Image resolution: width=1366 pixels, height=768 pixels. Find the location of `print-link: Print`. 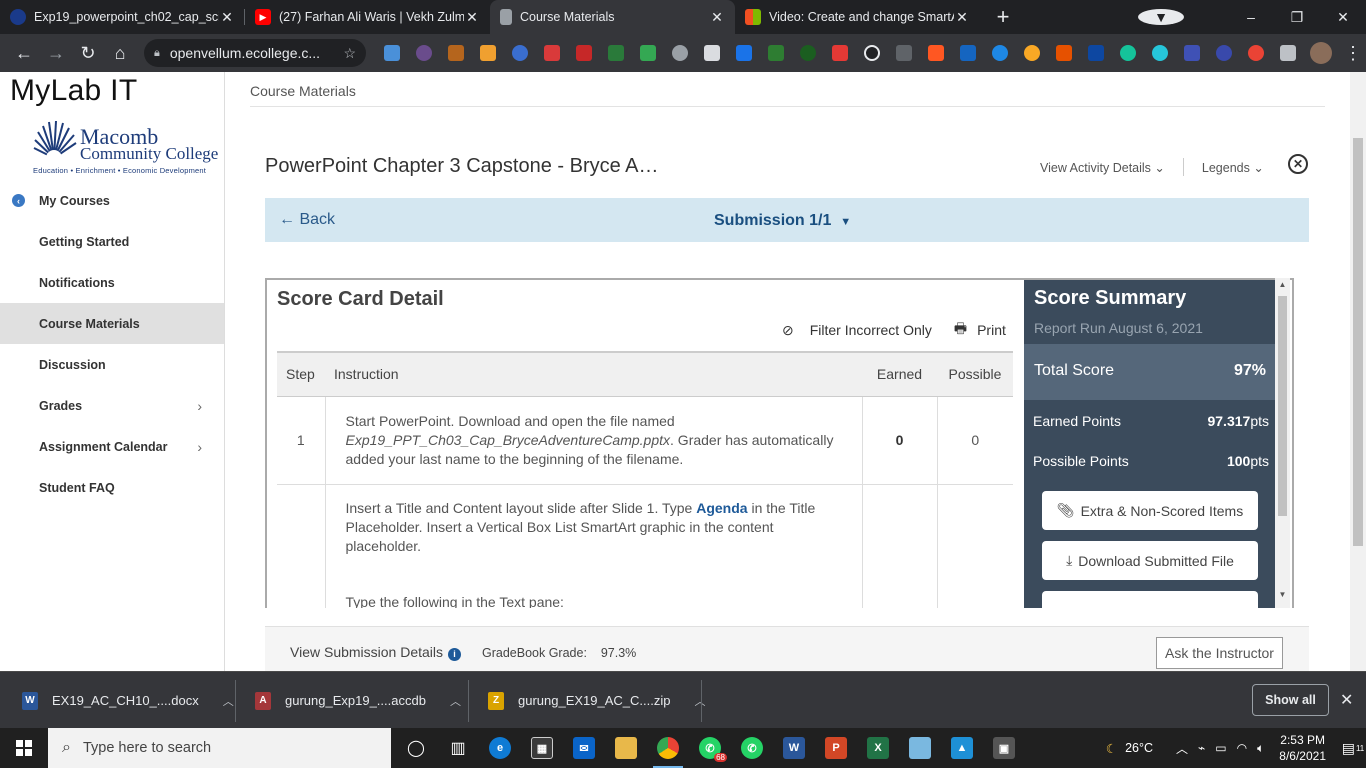

print-link: Print is located at coordinates (991, 330).